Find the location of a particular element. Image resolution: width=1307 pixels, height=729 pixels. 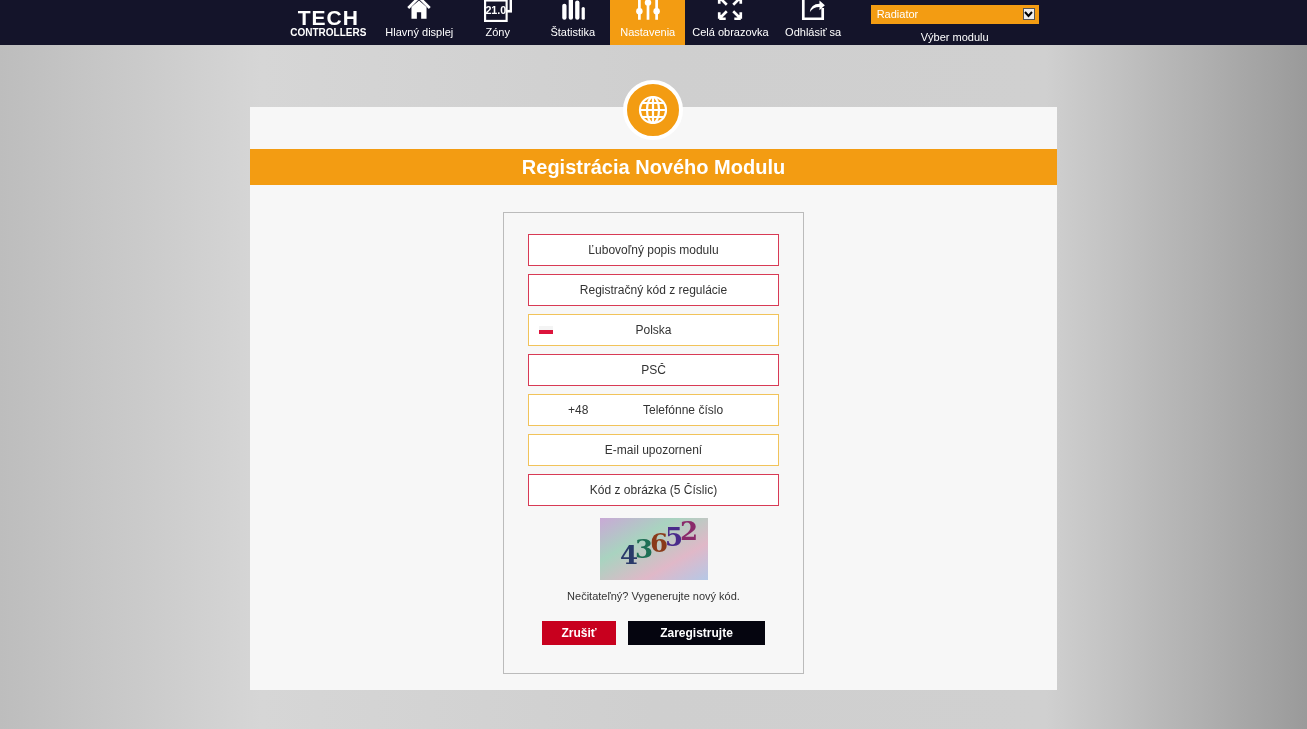

logo: TECH CONTROLLERS is located at coordinates (328, 22).